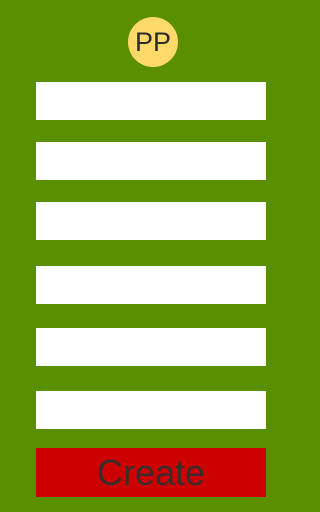 The width and height of the screenshot is (320, 512). What do you see at coordinates (151, 472) in the screenshot?
I see `create-button: Create` at bounding box center [151, 472].